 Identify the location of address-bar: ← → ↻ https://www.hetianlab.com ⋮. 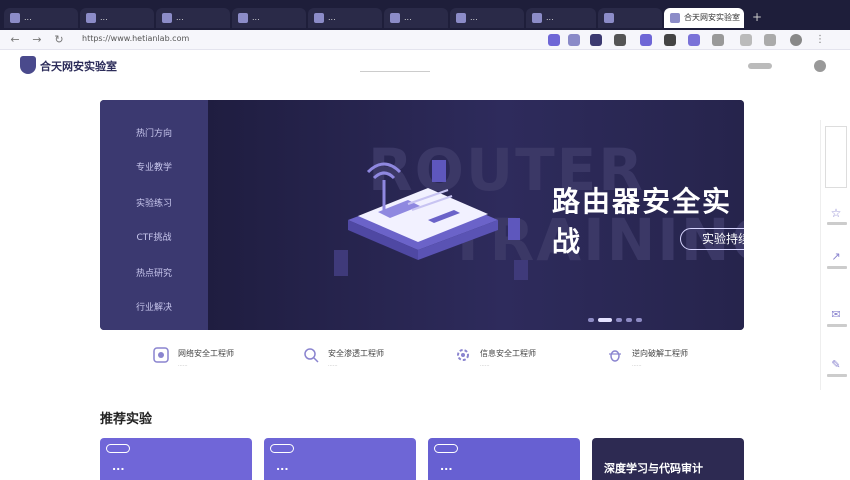
(425, 40).